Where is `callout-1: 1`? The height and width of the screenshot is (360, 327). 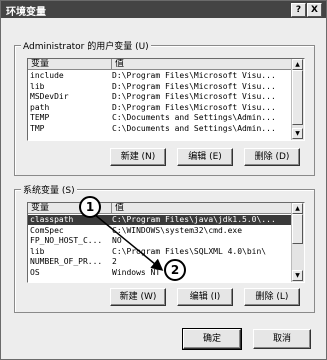
callout-1: 1 is located at coordinates (90, 207).